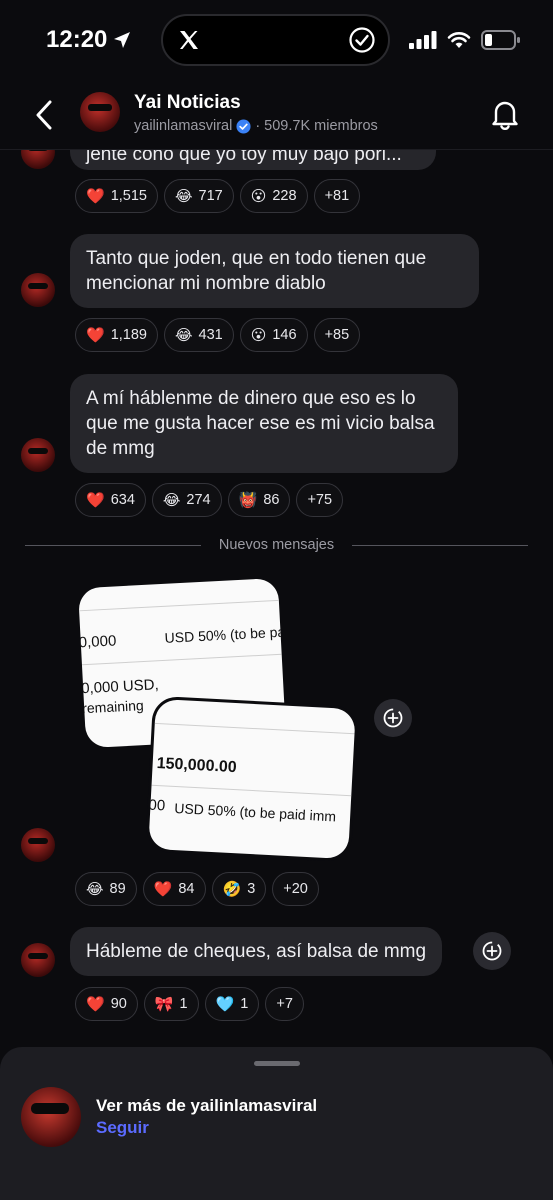 The image size is (553, 1200). I want to click on channel-subtitle: yailinlamasviral · 509.7K miembros, so click(256, 126).